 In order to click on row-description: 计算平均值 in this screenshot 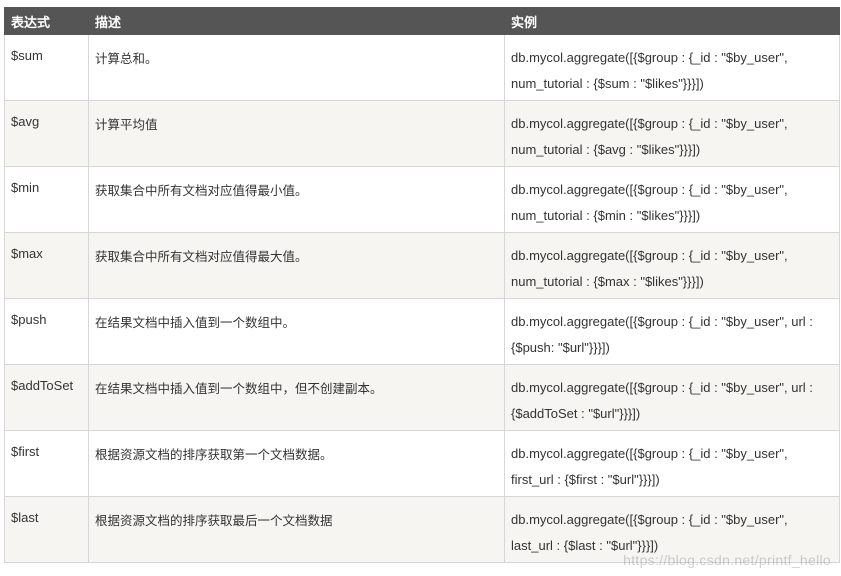, I will do `click(296, 133)`.